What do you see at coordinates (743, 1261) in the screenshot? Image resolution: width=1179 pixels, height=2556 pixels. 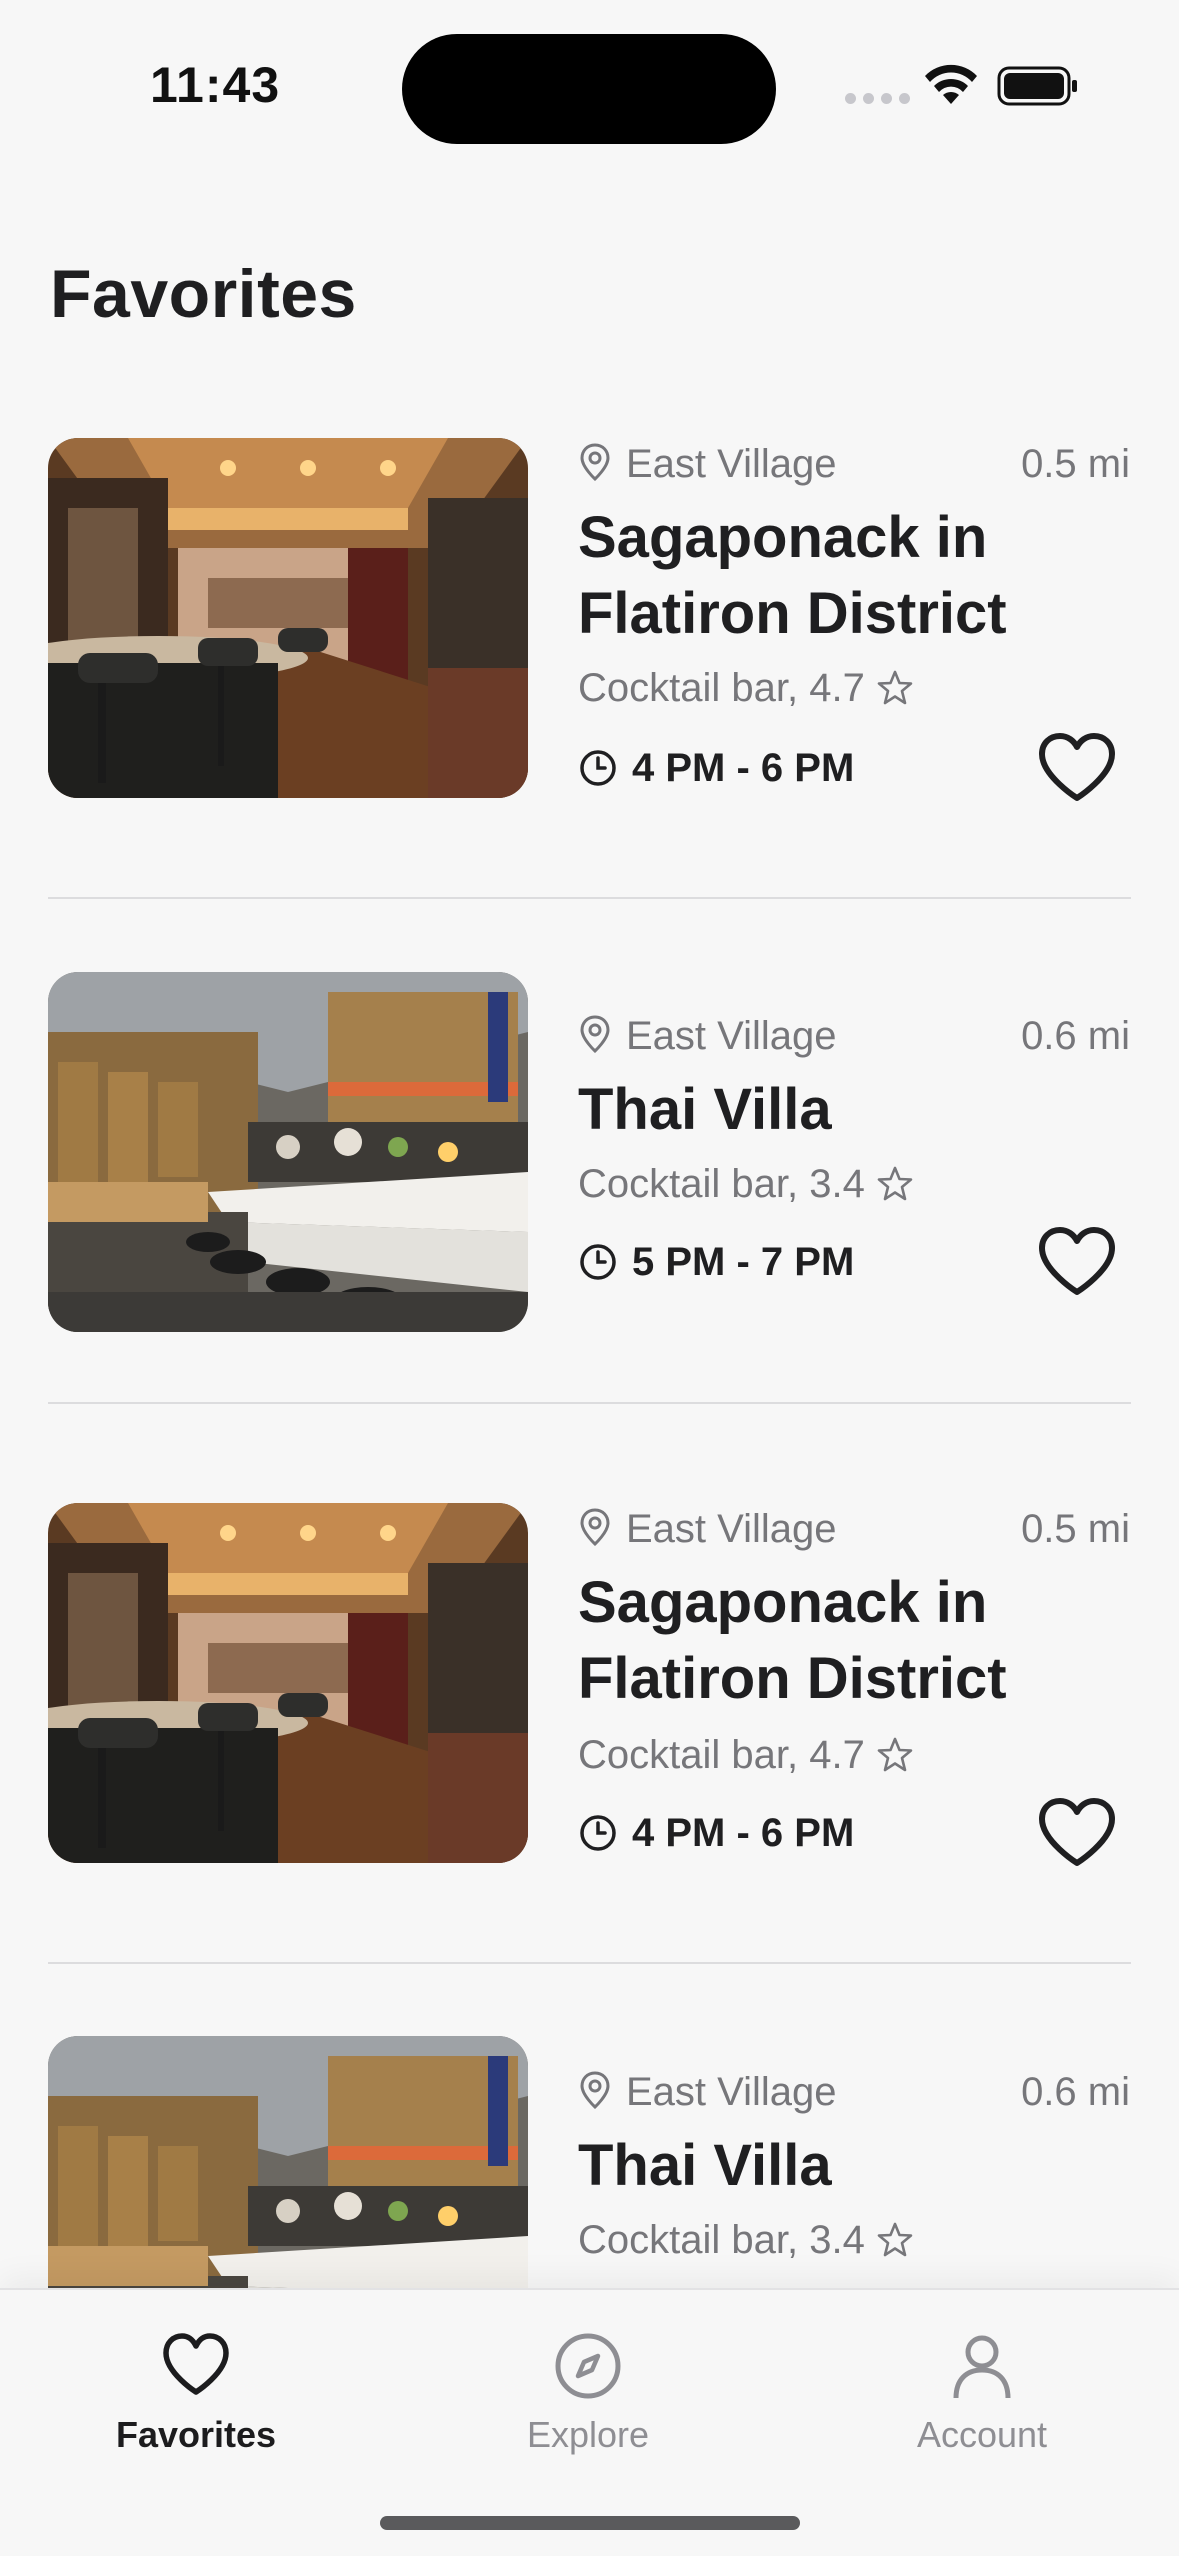 I see `happy-hour-time: 5 PM - 7 PM` at bounding box center [743, 1261].